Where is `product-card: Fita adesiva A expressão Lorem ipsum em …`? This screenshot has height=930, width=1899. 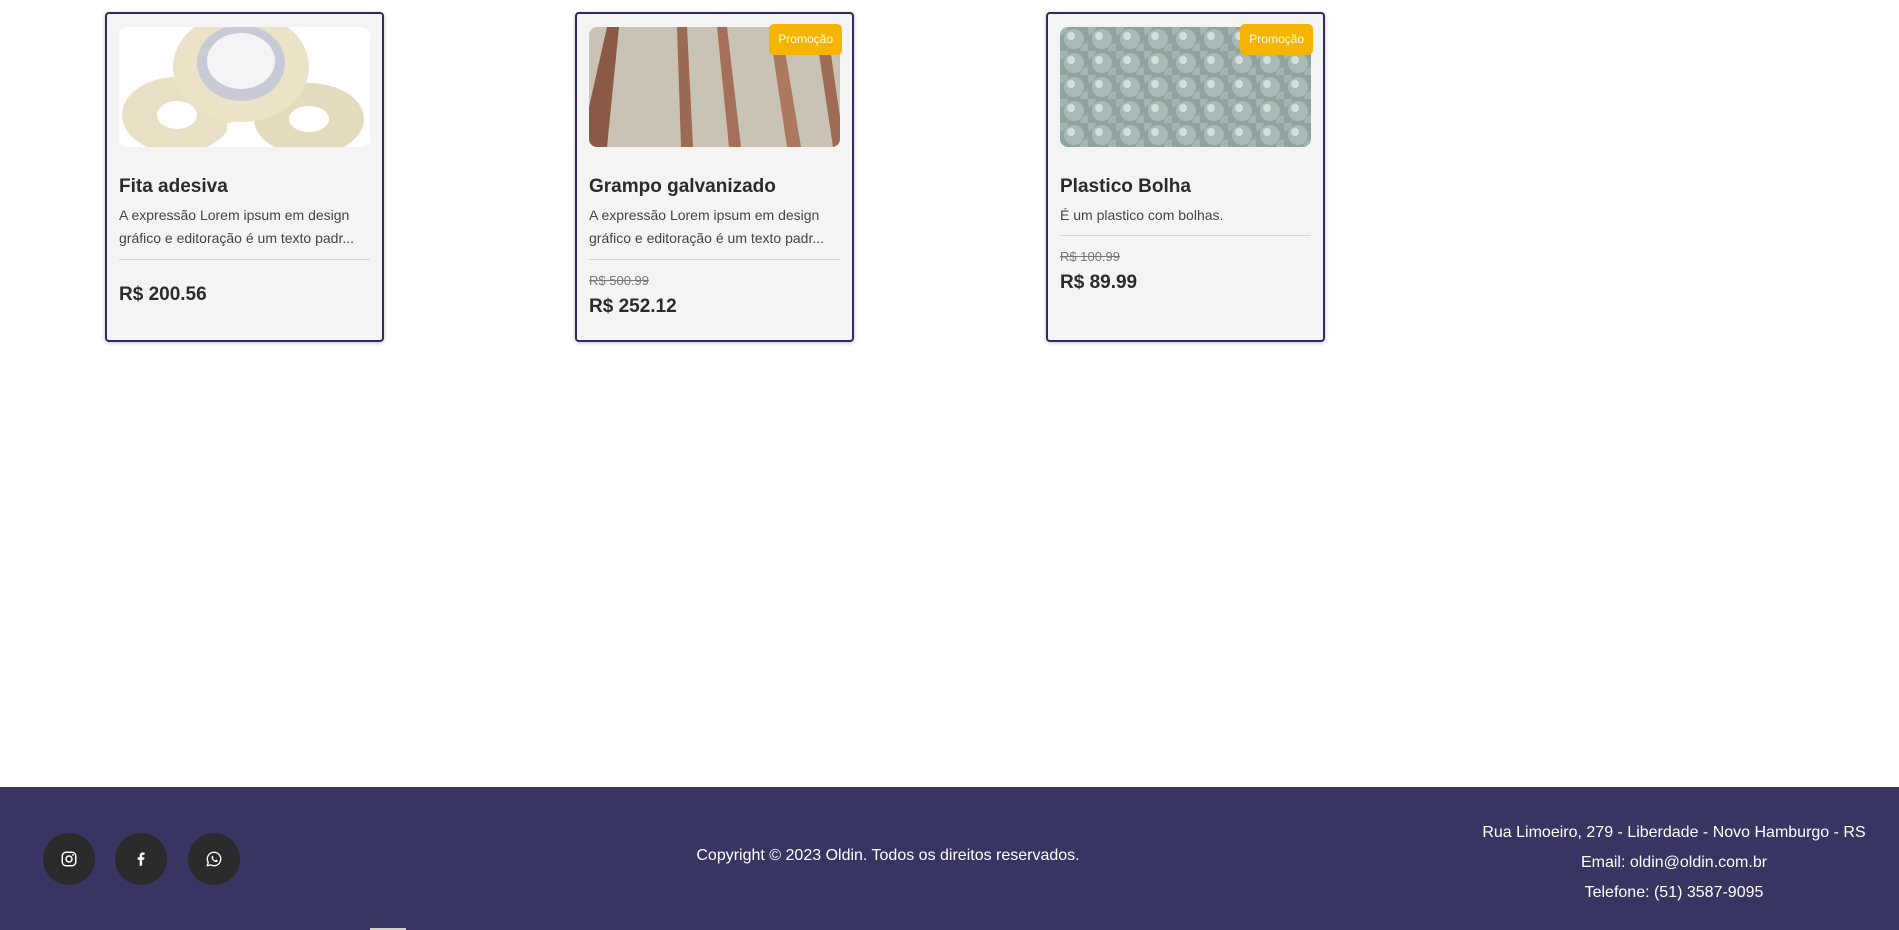
product-card: Fita adesiva A expressão Lorem ipsum em … is located at coordinates (244, 177).